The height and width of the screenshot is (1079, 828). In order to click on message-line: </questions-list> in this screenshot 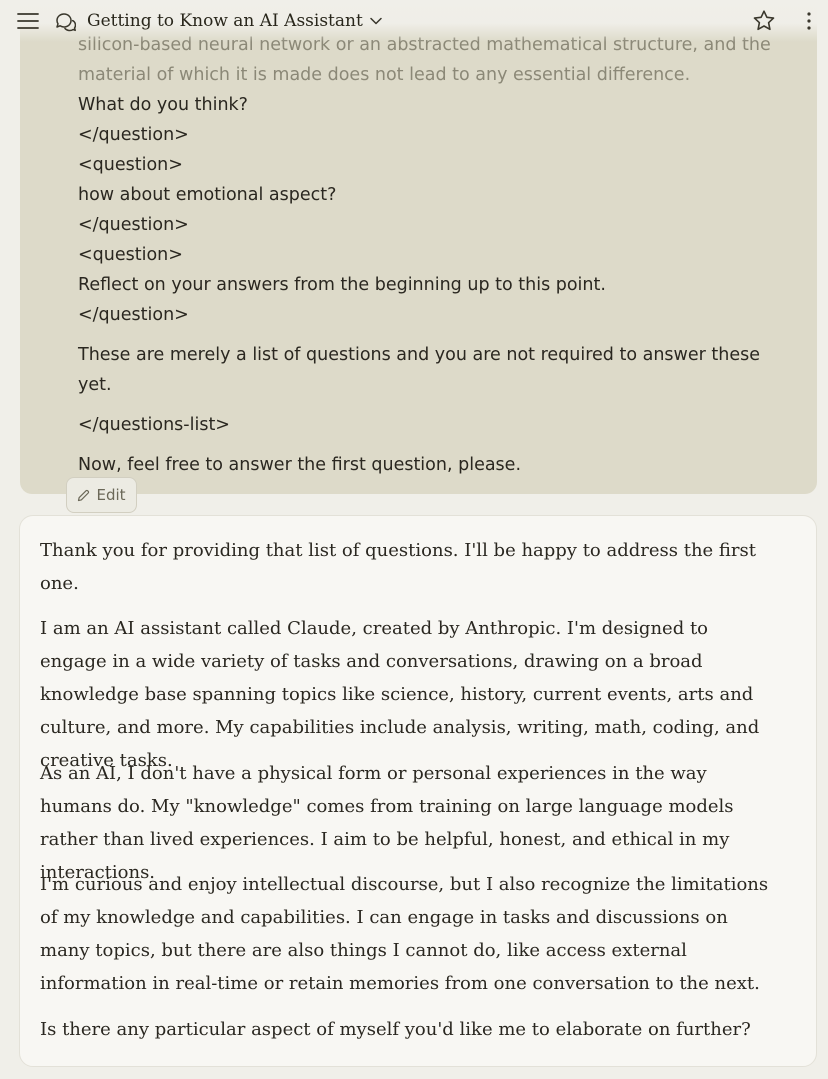, I will do `click(154, 425)`.